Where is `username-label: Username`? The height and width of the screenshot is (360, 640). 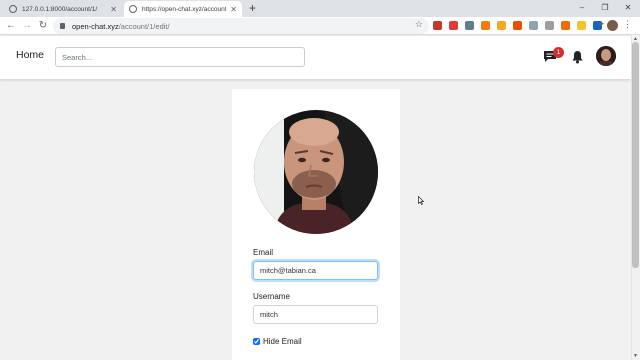 username-label: Username is located at coordinates (271, 296).